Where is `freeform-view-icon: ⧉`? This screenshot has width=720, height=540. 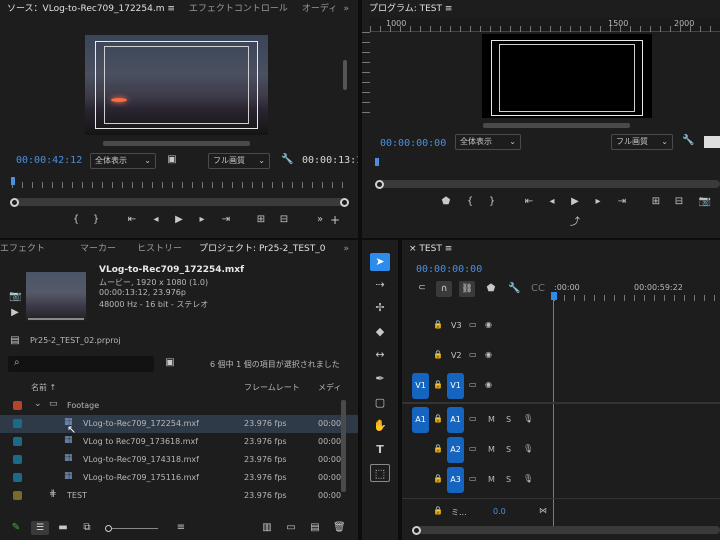
freeform-view-icon: ⧉ is located at coordinates (87, 527).